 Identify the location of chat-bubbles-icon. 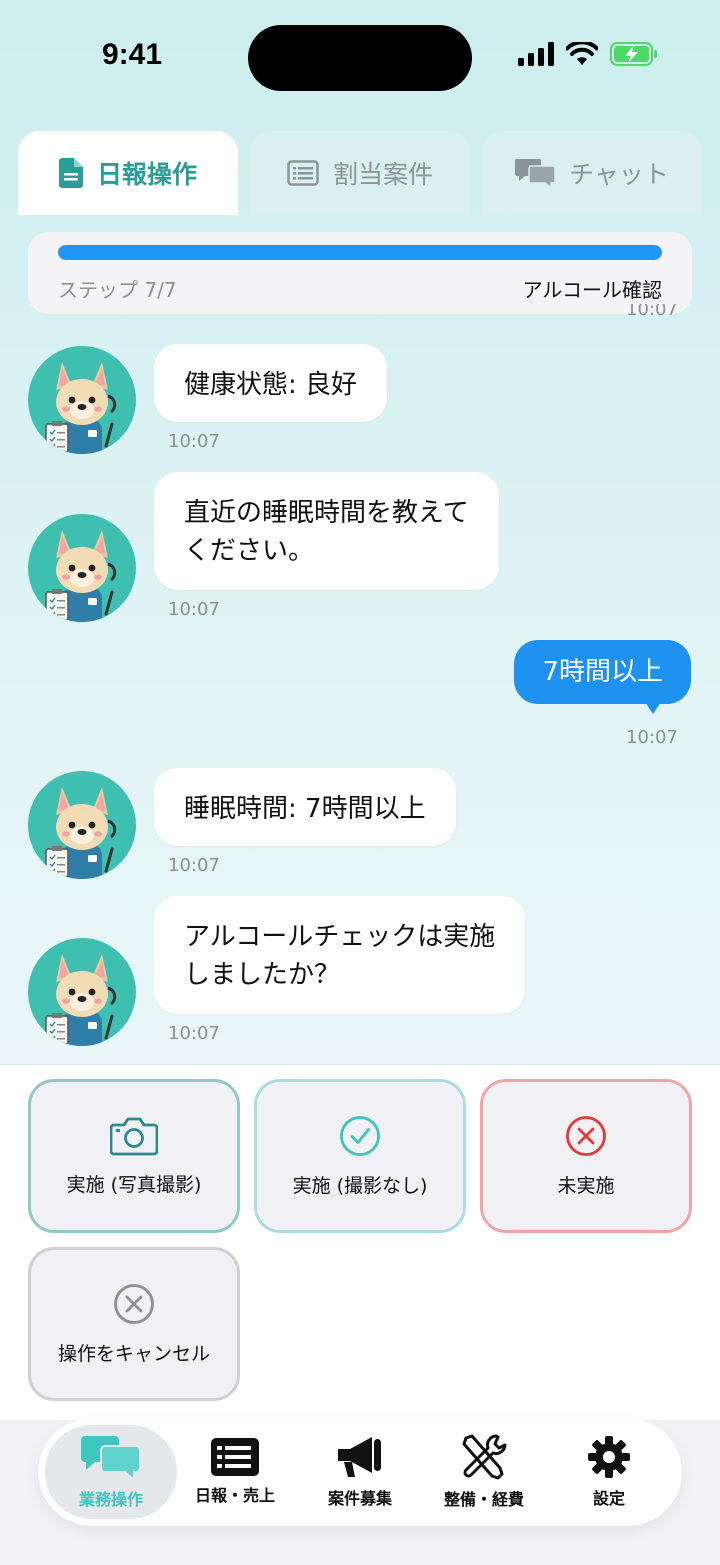
(111, 1458).